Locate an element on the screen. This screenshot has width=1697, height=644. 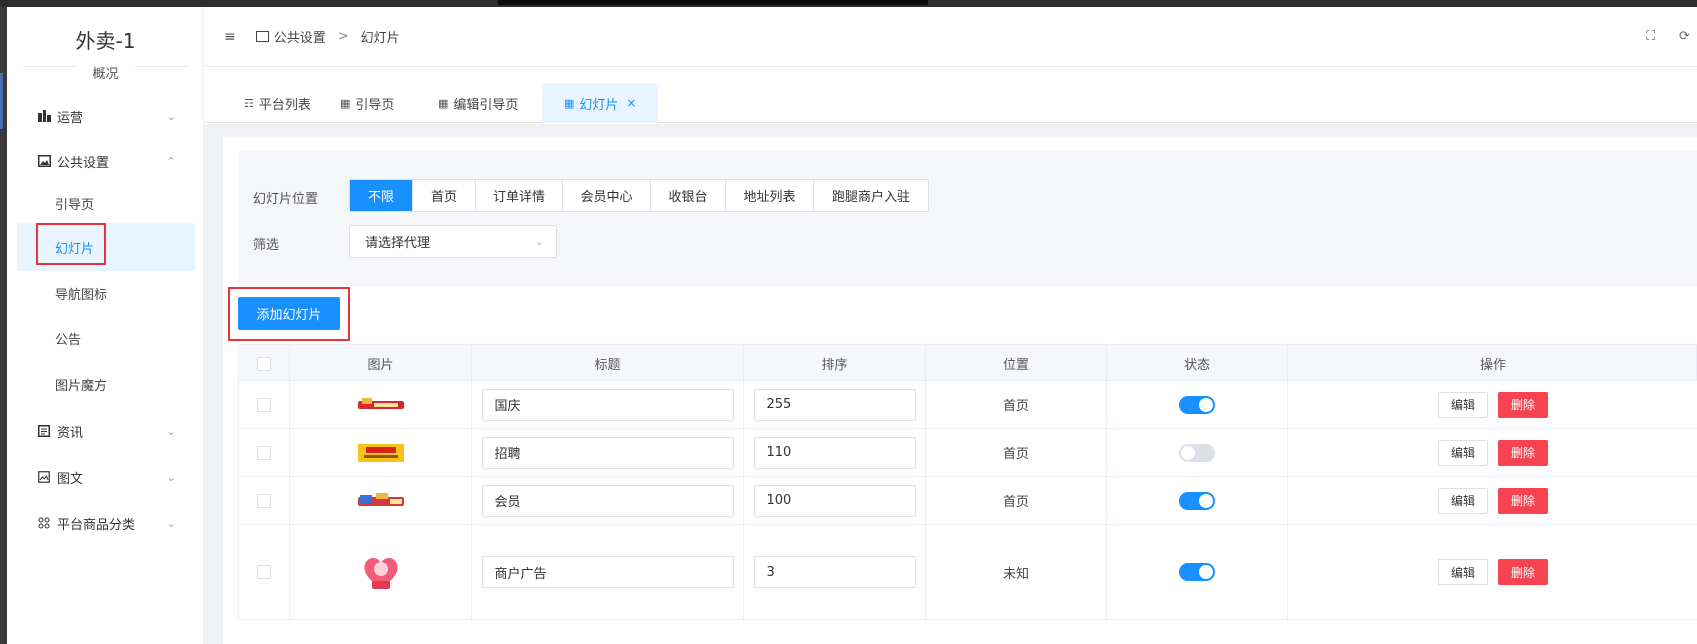
table-header: 图片 标题 排序 位置 状态 操作 is located at coordinates (967, 363).